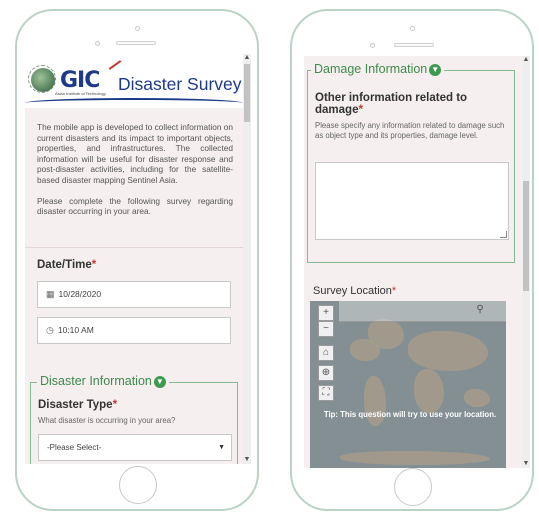 Image resolution: width=539 pixels, height=518 pixels. What do you see at coordinates (134, 294) in the screenshot?
I see `date-input: ▦ 10/28/2020` at bounding box center [134, 294].